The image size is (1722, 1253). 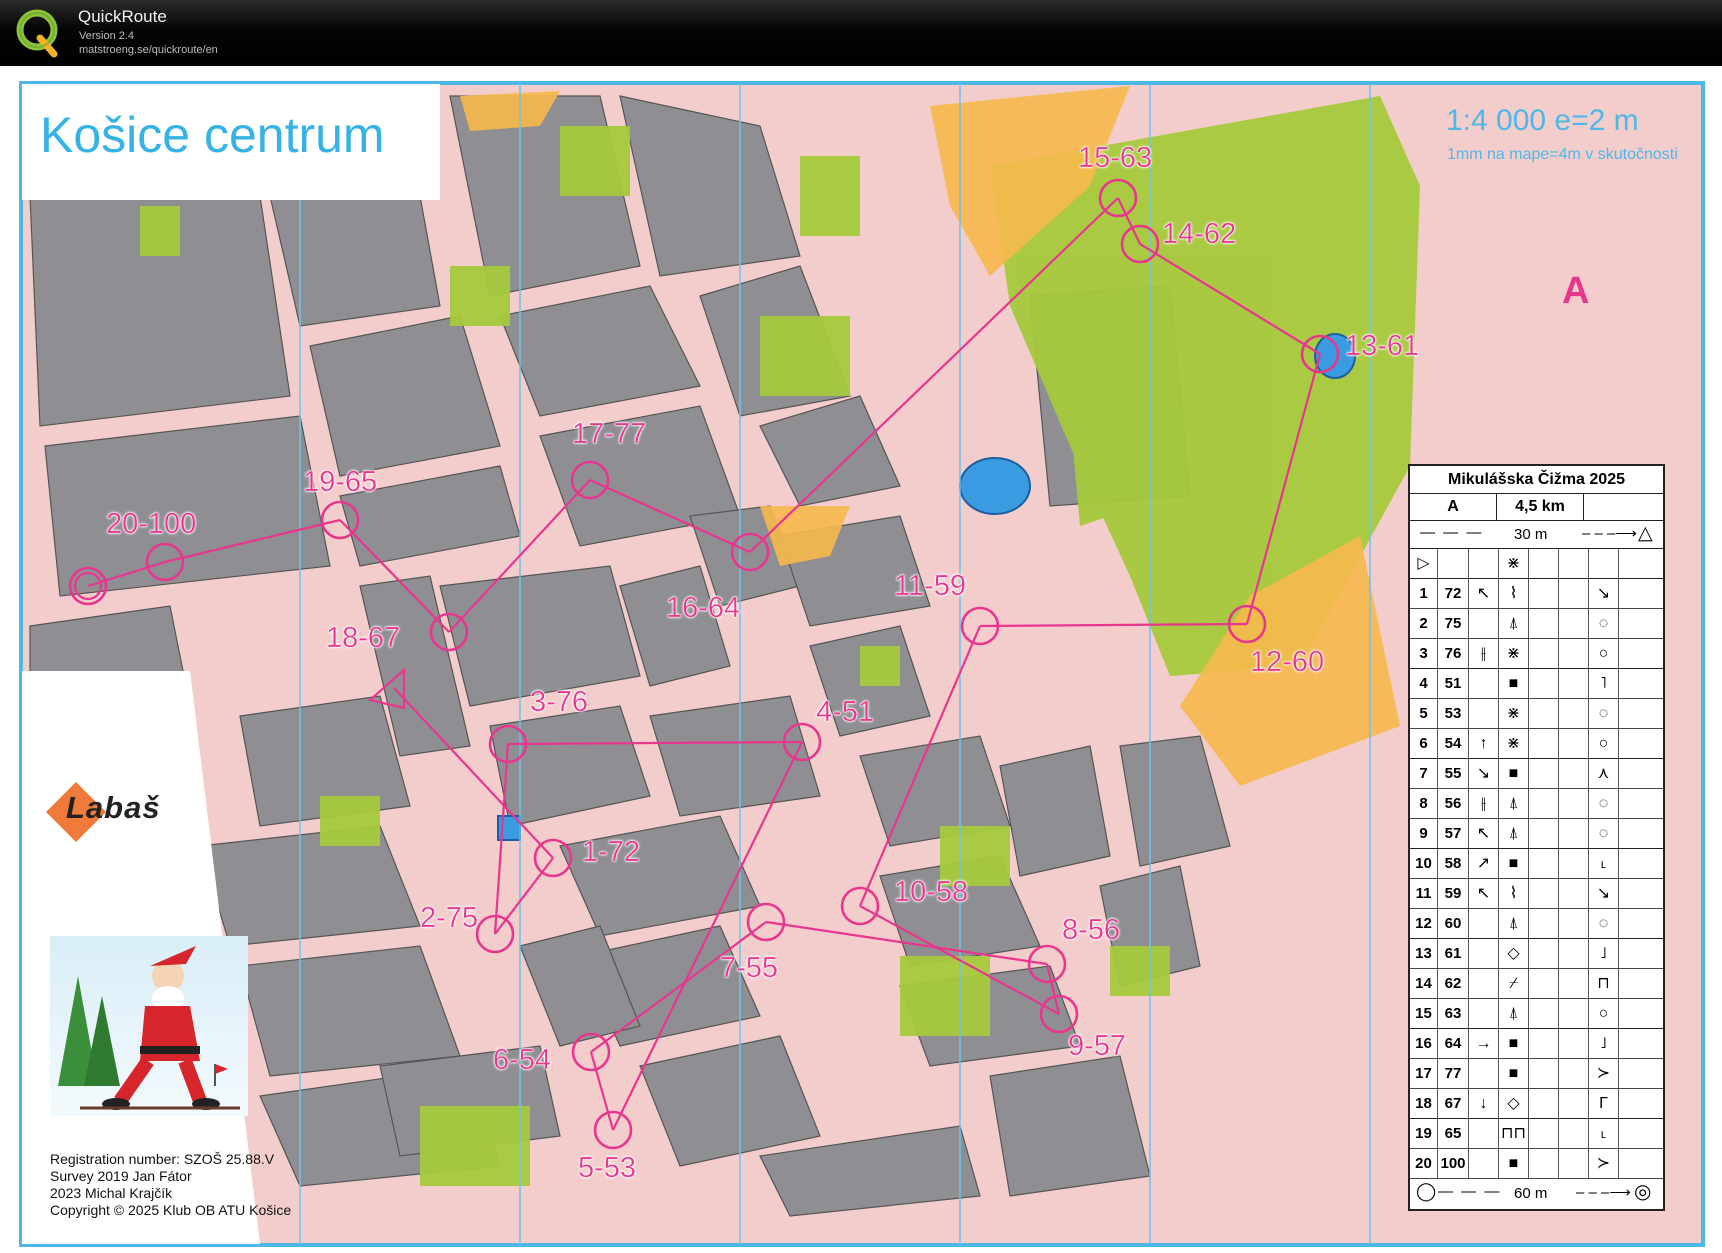 What do you see at coordinates (1604, 773) in the screenshot?
I see `position-icon: ⋏` at bounding box center [1604, 773].